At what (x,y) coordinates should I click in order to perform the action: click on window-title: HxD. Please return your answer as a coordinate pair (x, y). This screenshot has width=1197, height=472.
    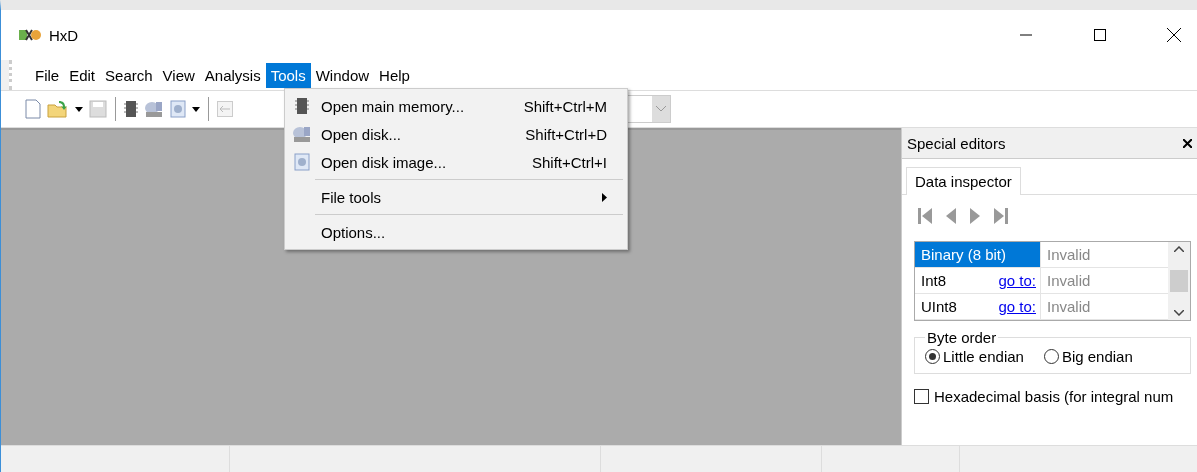
    Looking at the image, I should click on (64, 35).